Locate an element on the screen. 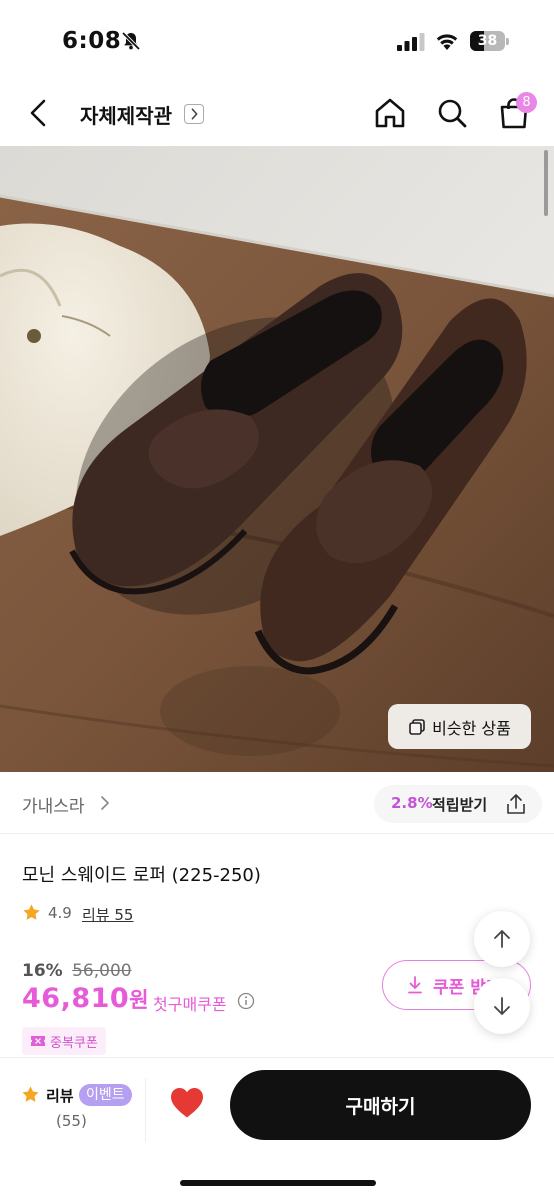 This screenshot has width=554, height=1200. cart-count-badge: 8 is located at coordinates (526, 102).